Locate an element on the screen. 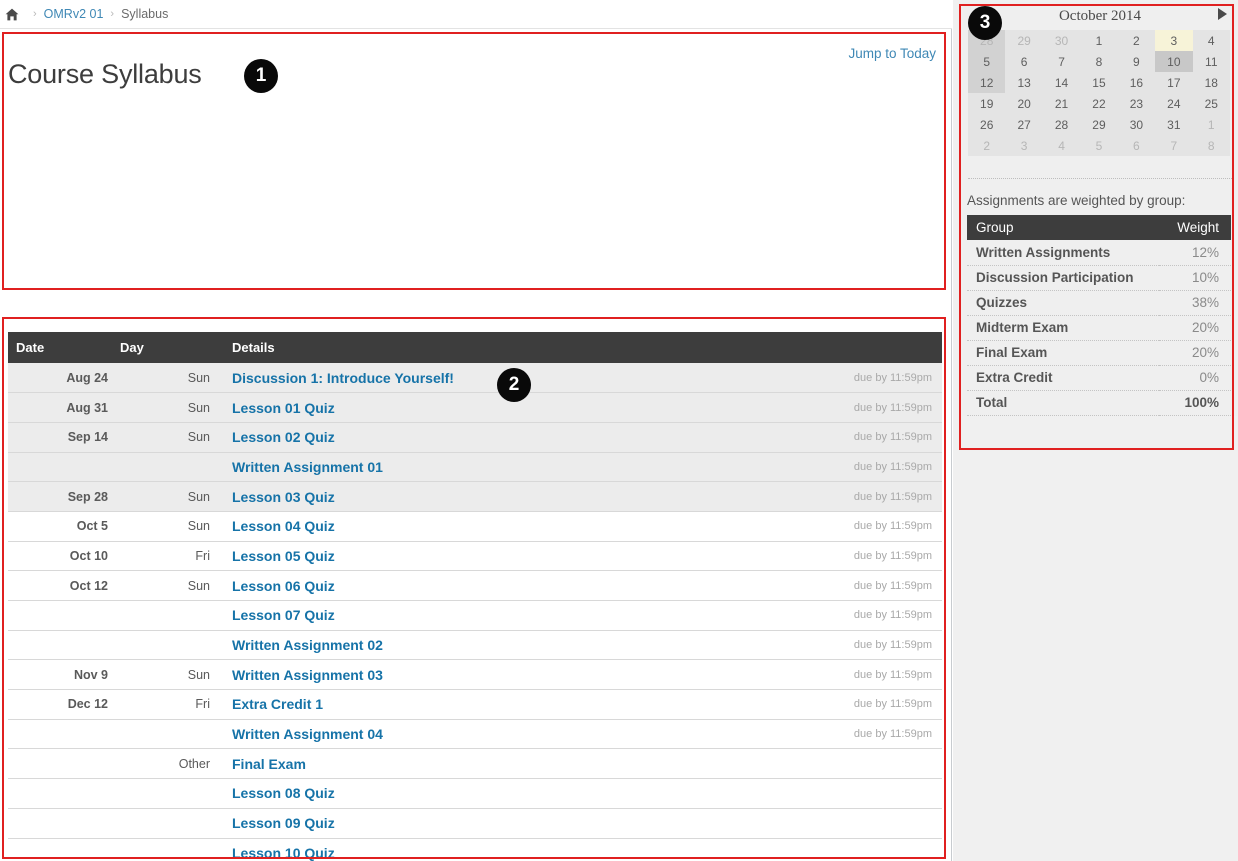  table-row: Lesson 08 Quiz is located at coordinates (475, 793).